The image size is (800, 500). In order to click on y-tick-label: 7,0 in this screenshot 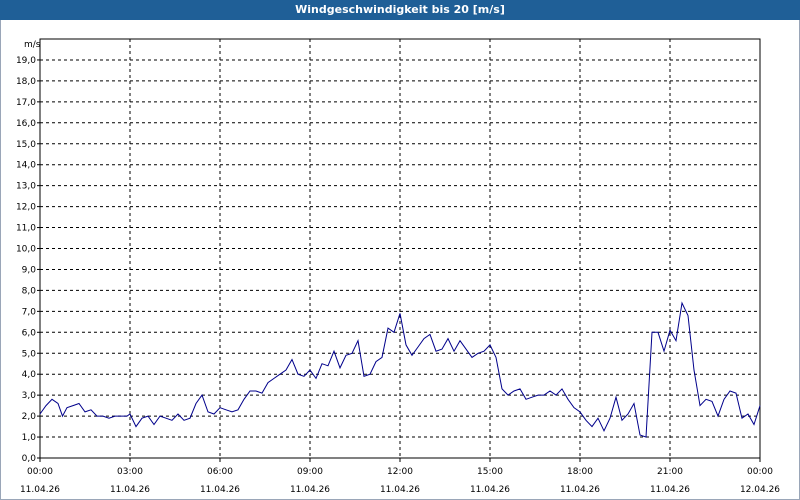, I will do `click(29, 312)`.